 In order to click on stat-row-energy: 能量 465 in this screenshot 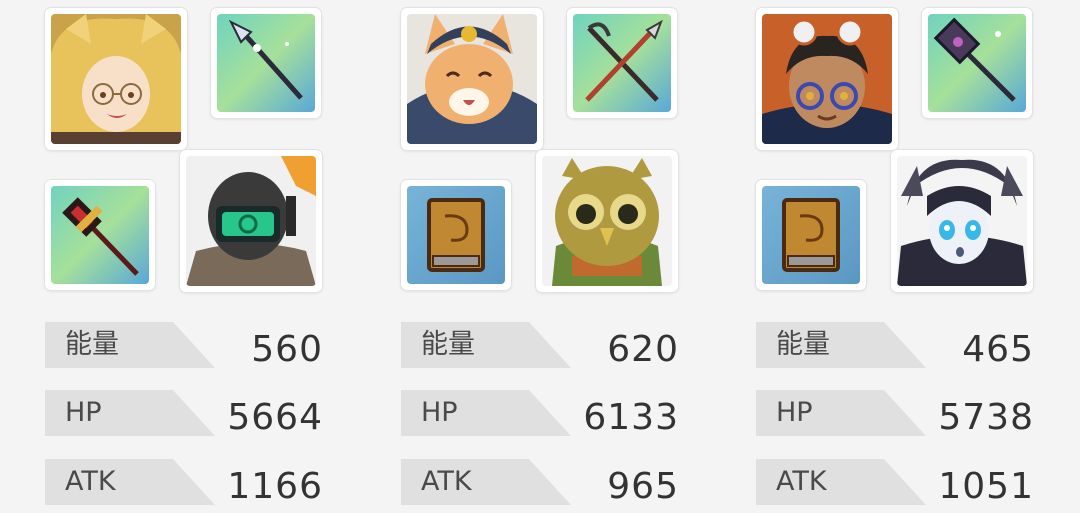, I will do `click(896, 346)`.